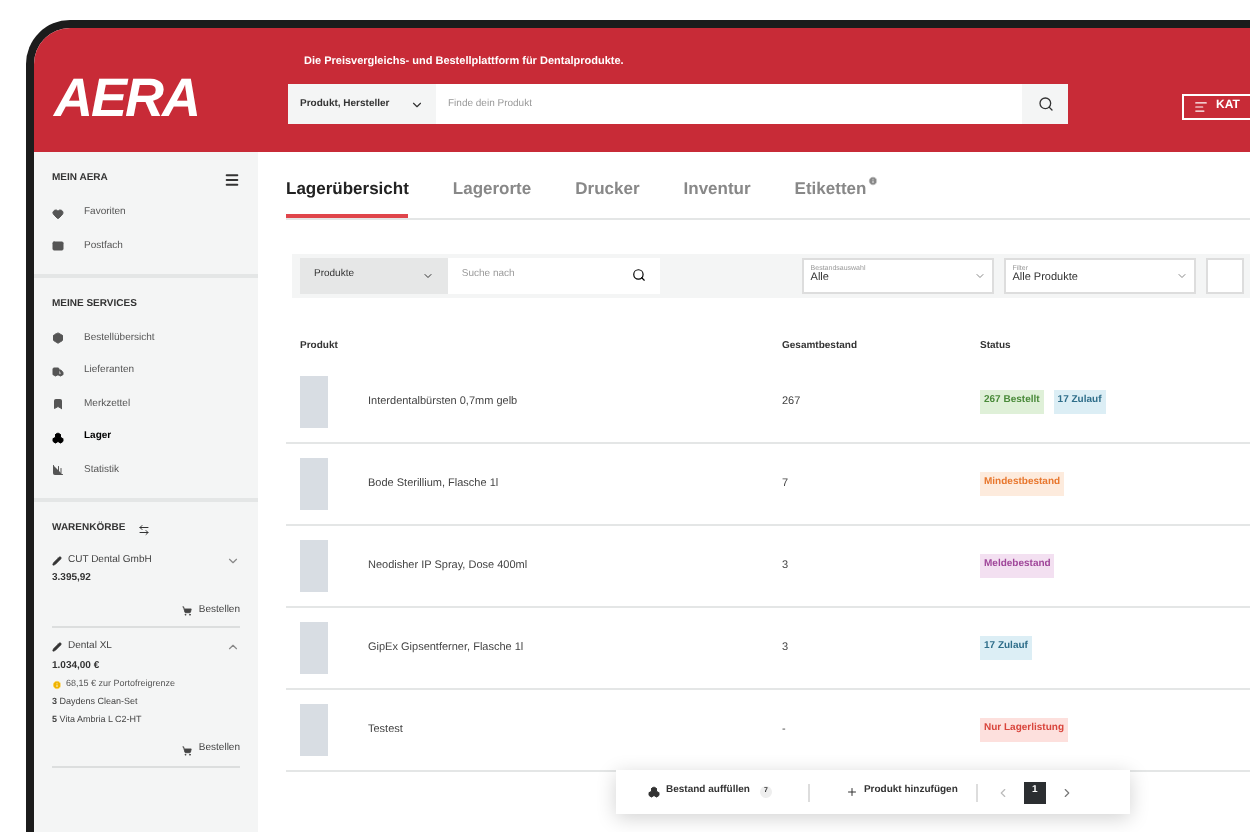 Image resolution: width=1250 pixels, height=832 pixels. Describe the element at coordinates (1066, 792) in the screenshot. I see `chevron-right-icon` at that location.